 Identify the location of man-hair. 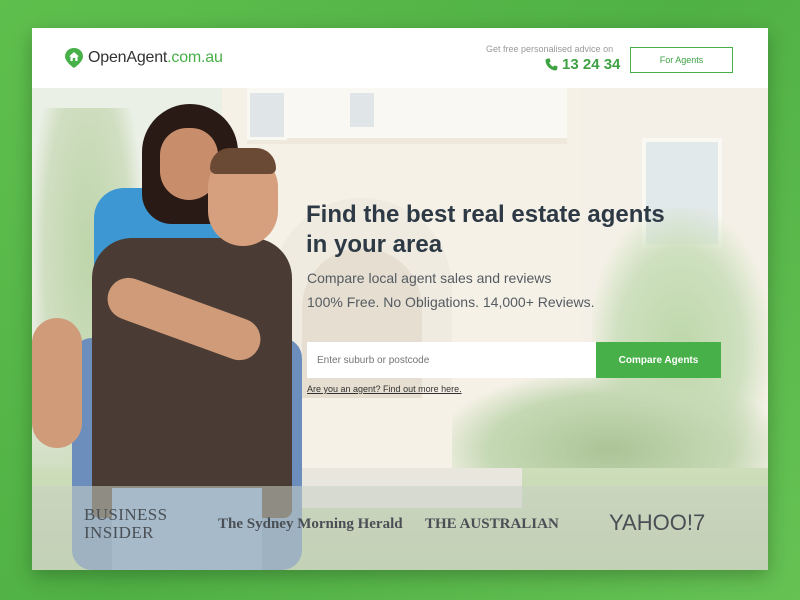
(243, 161).